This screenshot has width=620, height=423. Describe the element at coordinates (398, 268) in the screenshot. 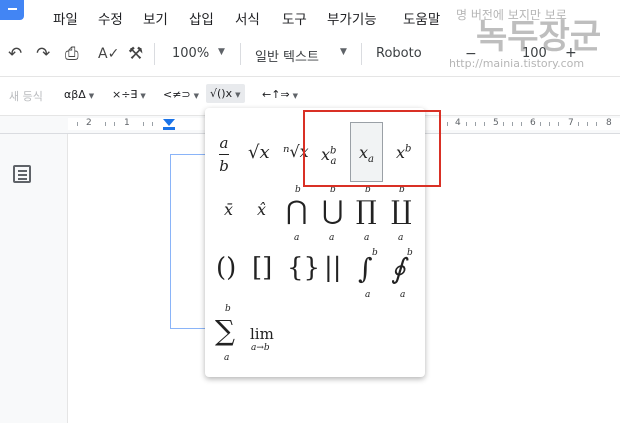

I see `contour-integral-symbol: ∮` at that location.